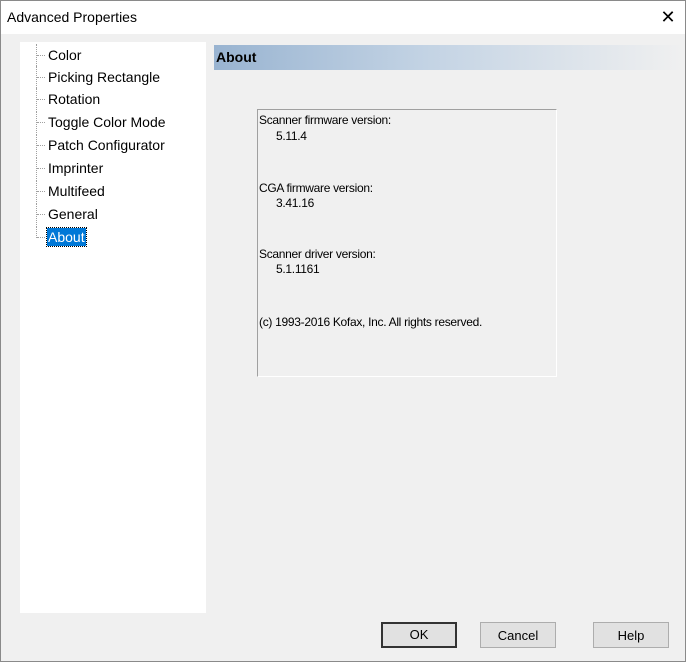 The image size is (686, 662). What do you see at coordinates (236, 57) in the screenshot?
I see `panel-title: About` at bounding box center [236, 57].